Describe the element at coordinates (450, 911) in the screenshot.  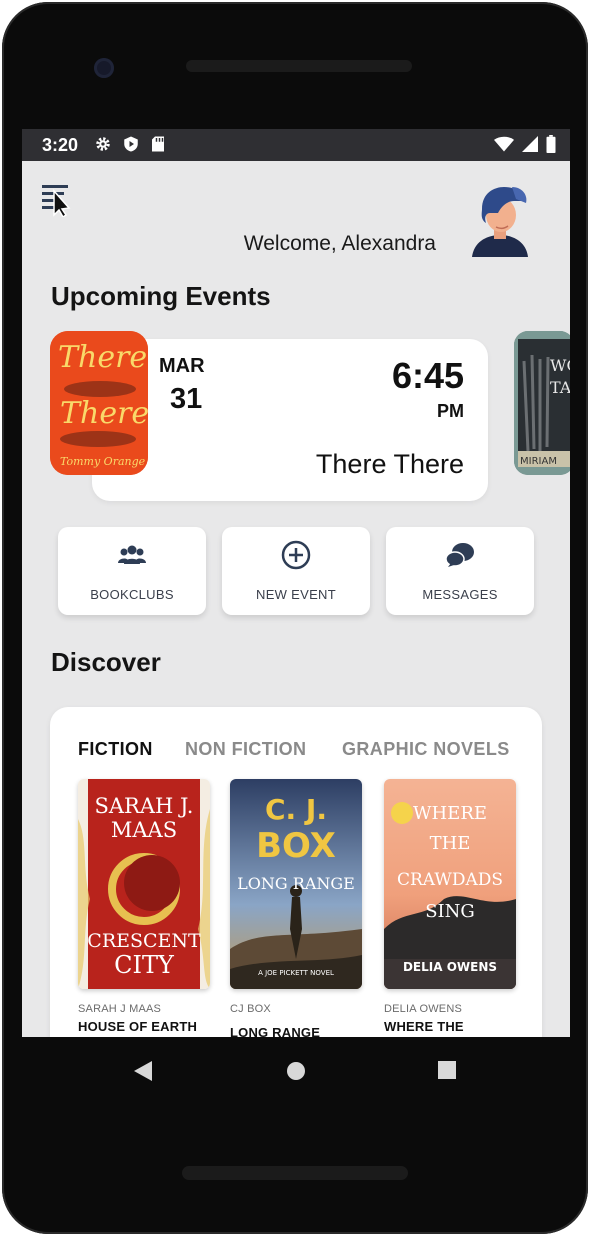
I see `svg-text: SING` at that location.